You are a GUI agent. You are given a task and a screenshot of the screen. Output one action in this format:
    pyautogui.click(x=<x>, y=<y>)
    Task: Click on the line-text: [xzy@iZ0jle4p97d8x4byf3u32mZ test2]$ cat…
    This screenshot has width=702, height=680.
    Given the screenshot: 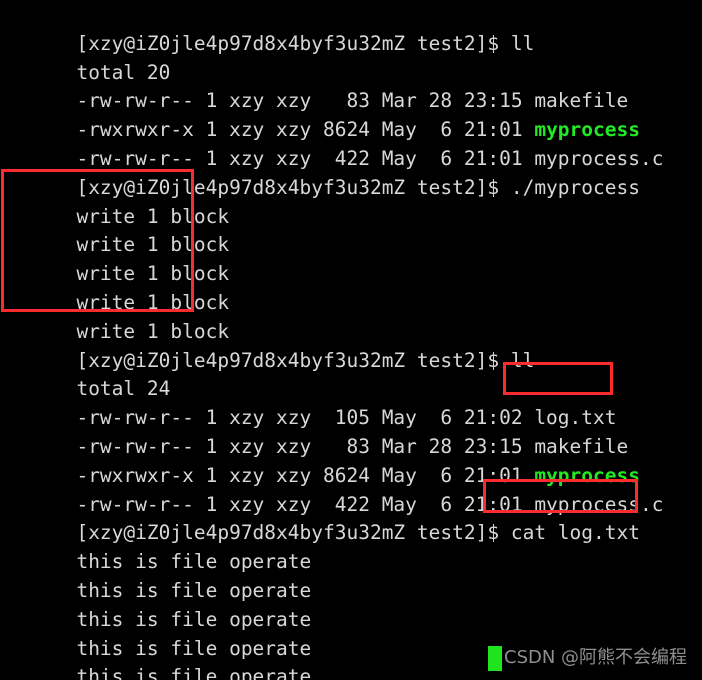 What is the action you would take?
    pyautogui.click(x=358, y=533)
    